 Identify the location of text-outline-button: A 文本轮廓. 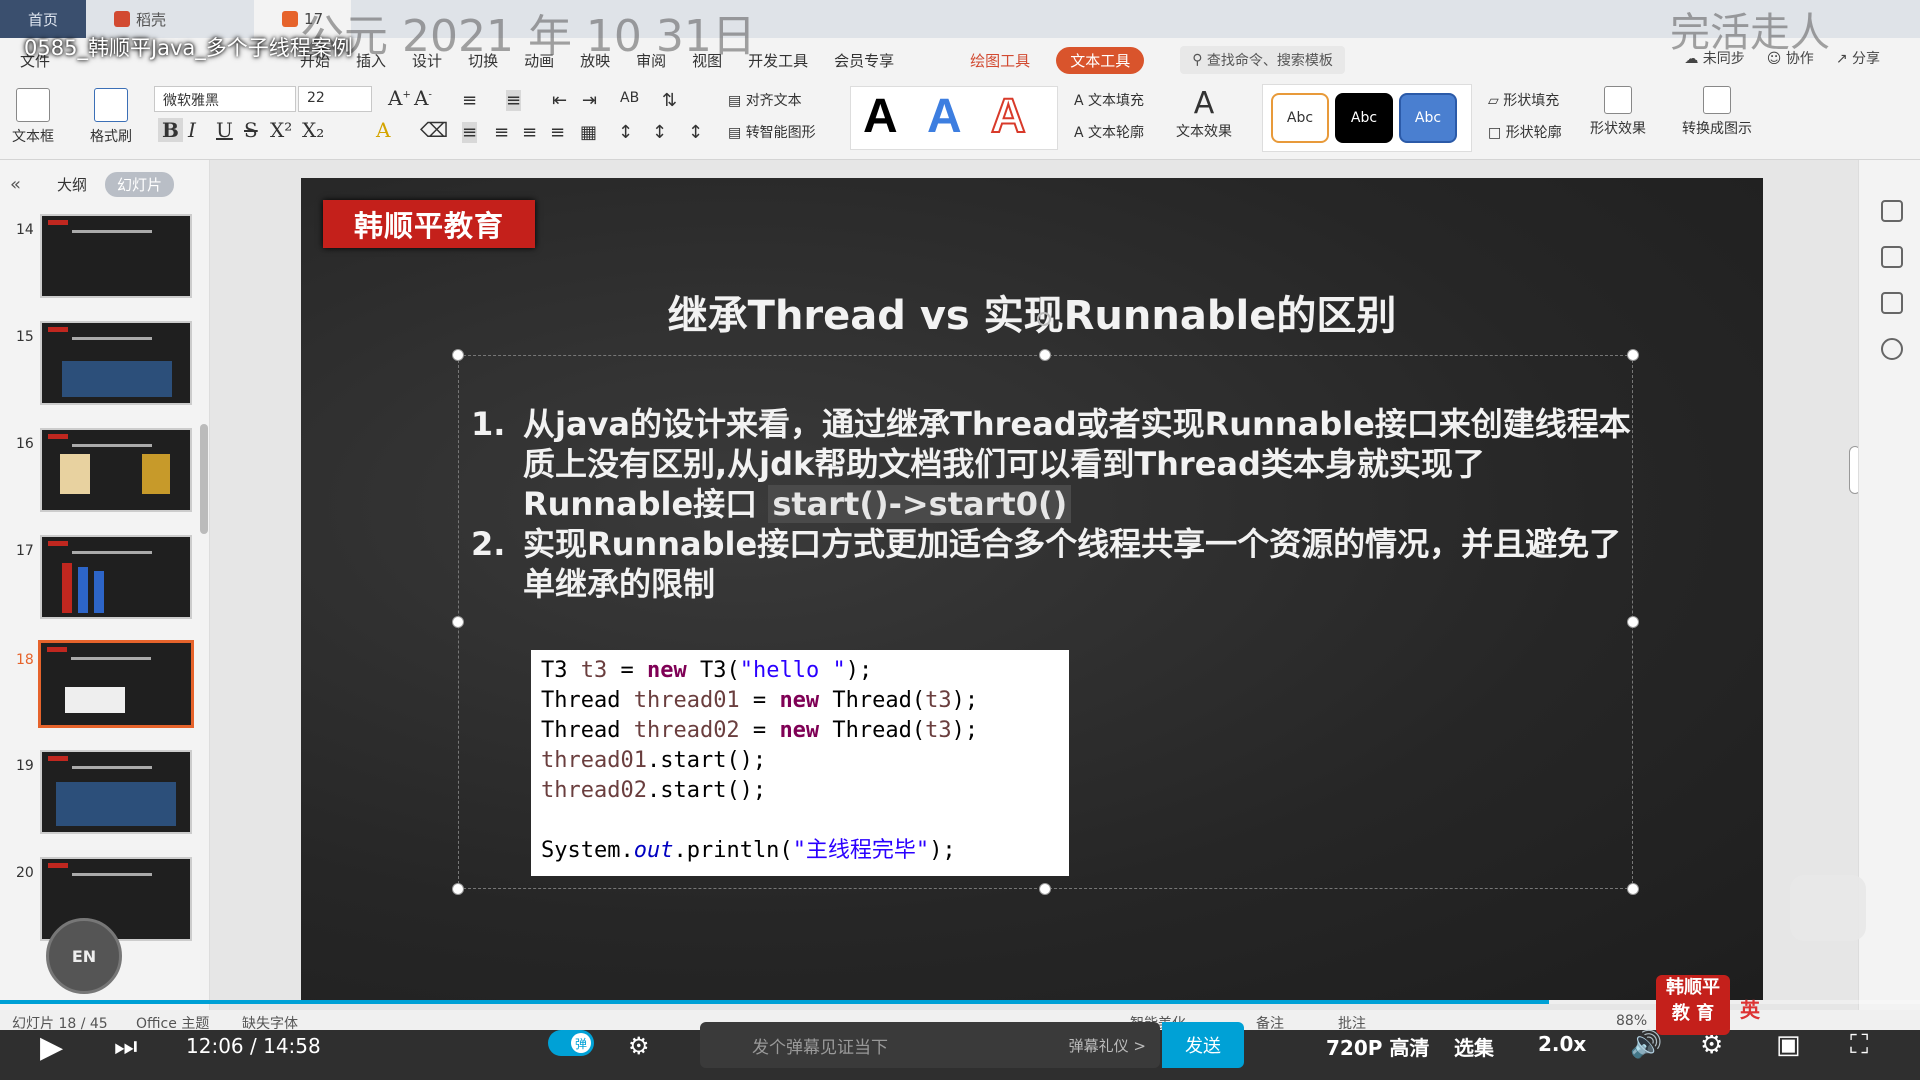
(1109, 132).